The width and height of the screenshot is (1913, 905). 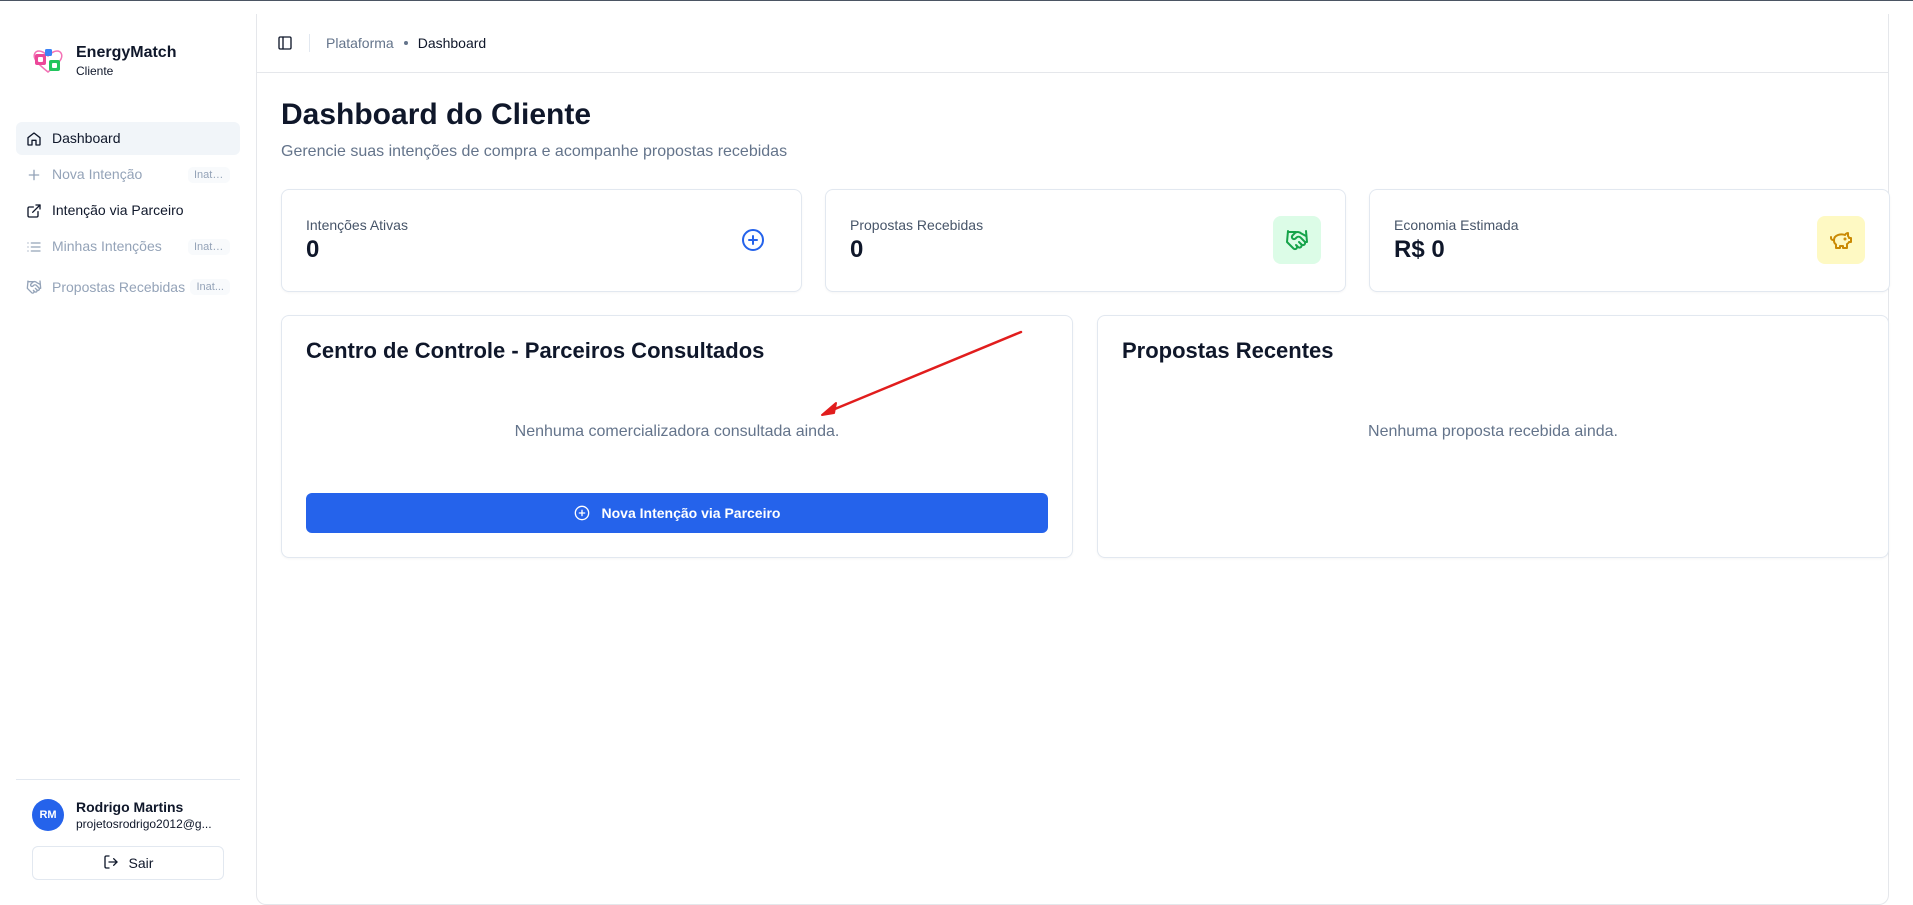 I want to click on sidebar-item-minhas-intencoes: Minhas Intenções Inativo, so click(x=128, y=246).